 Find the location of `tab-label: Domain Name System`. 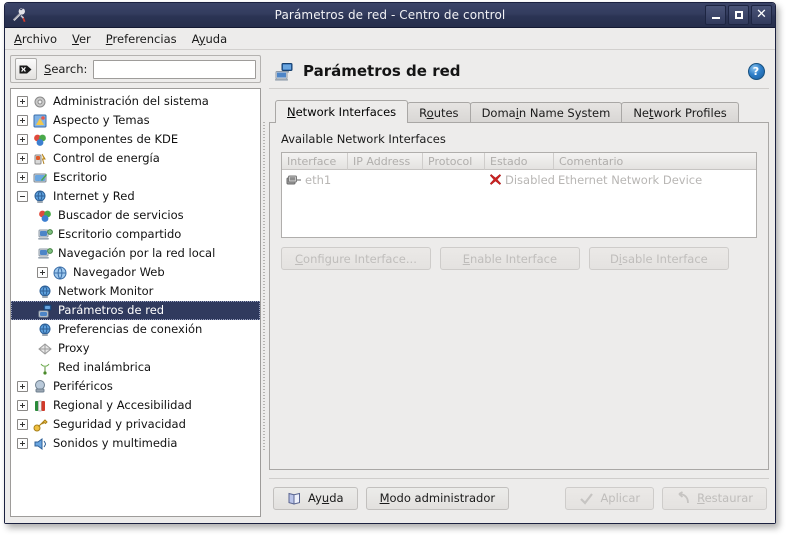

tab-label: Domain Name System is located at coordinates (546, 113).